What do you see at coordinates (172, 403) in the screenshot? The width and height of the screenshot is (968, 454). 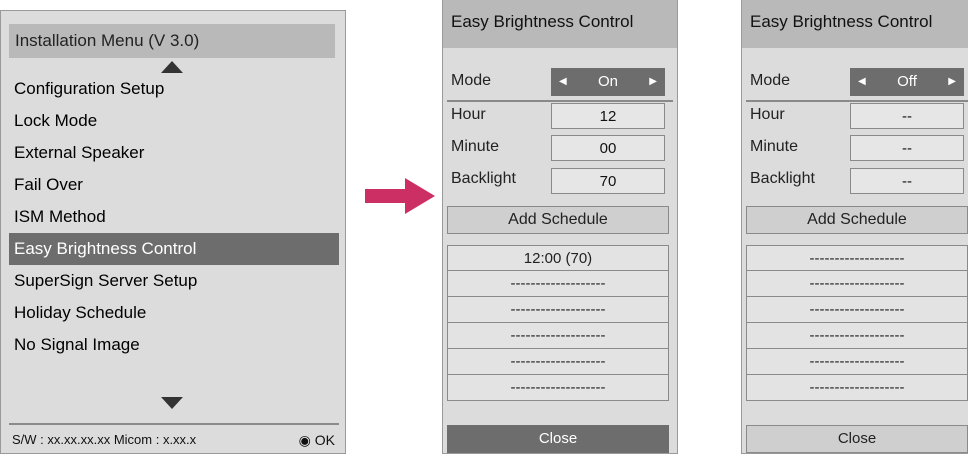 I see `scroll-down-icon` at bounding box center [172, 403].